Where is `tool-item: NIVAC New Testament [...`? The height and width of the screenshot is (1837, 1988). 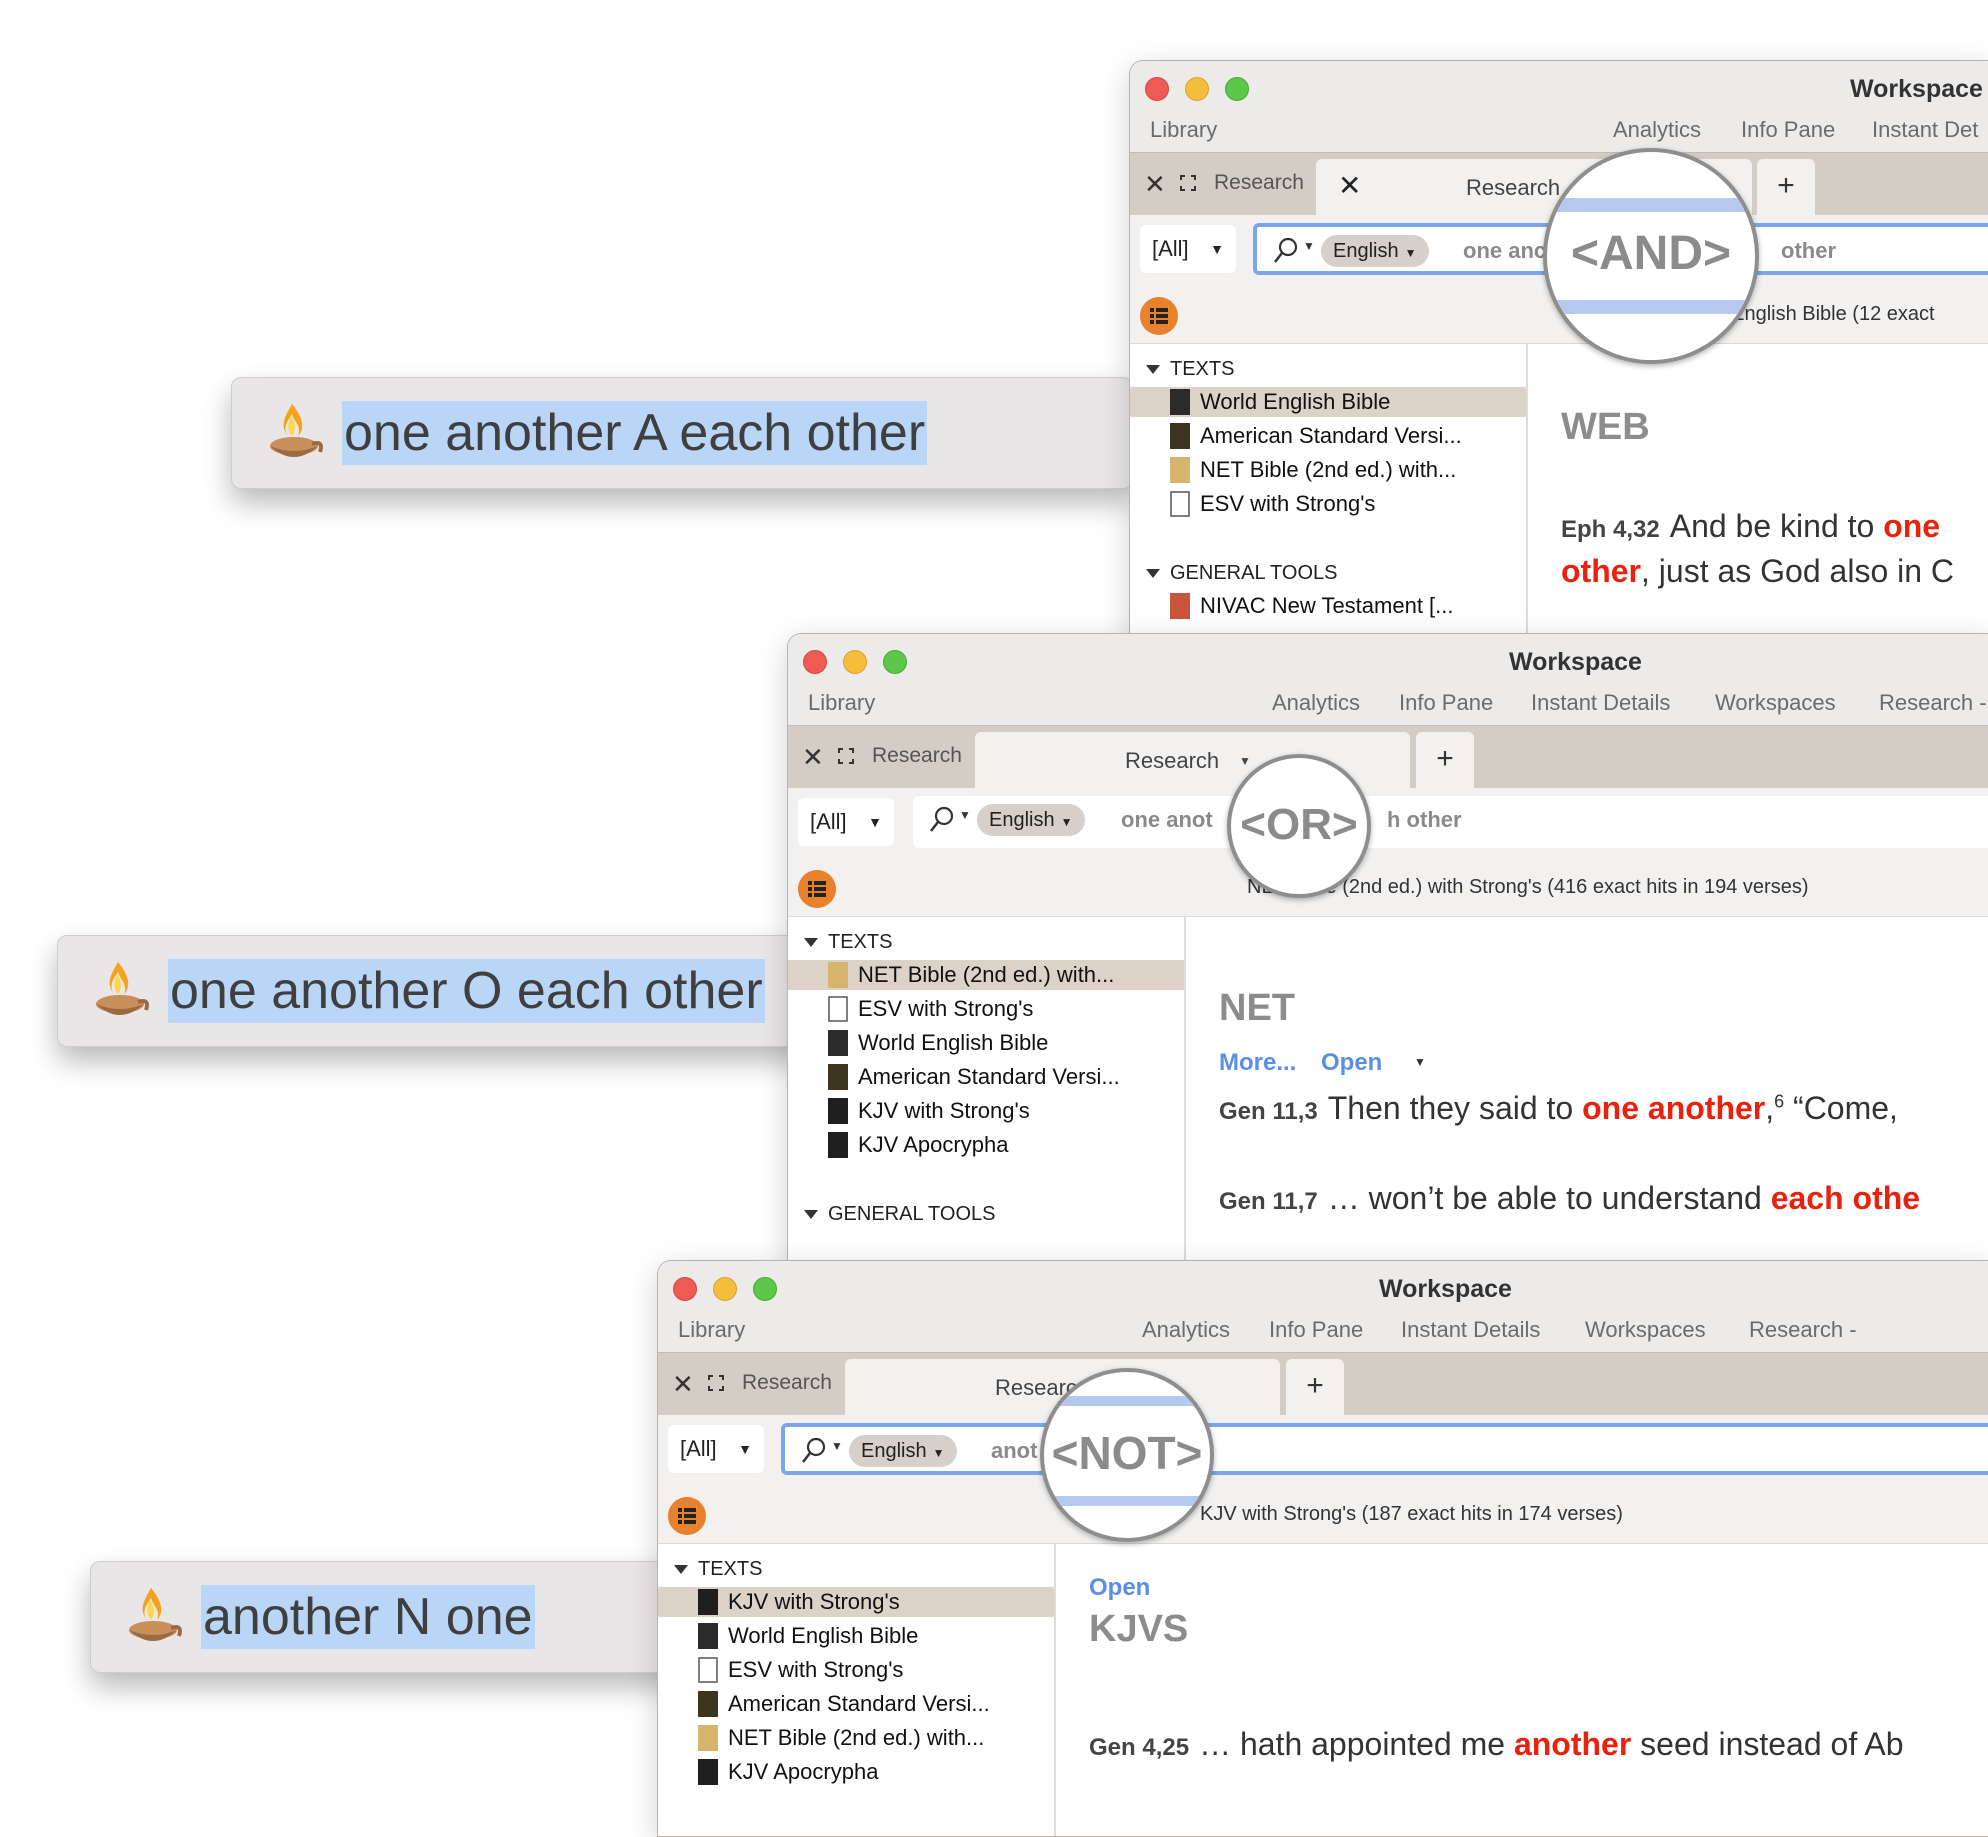 tool-item: NIVAC New Testament [... is located at coordinates (1328, 606).